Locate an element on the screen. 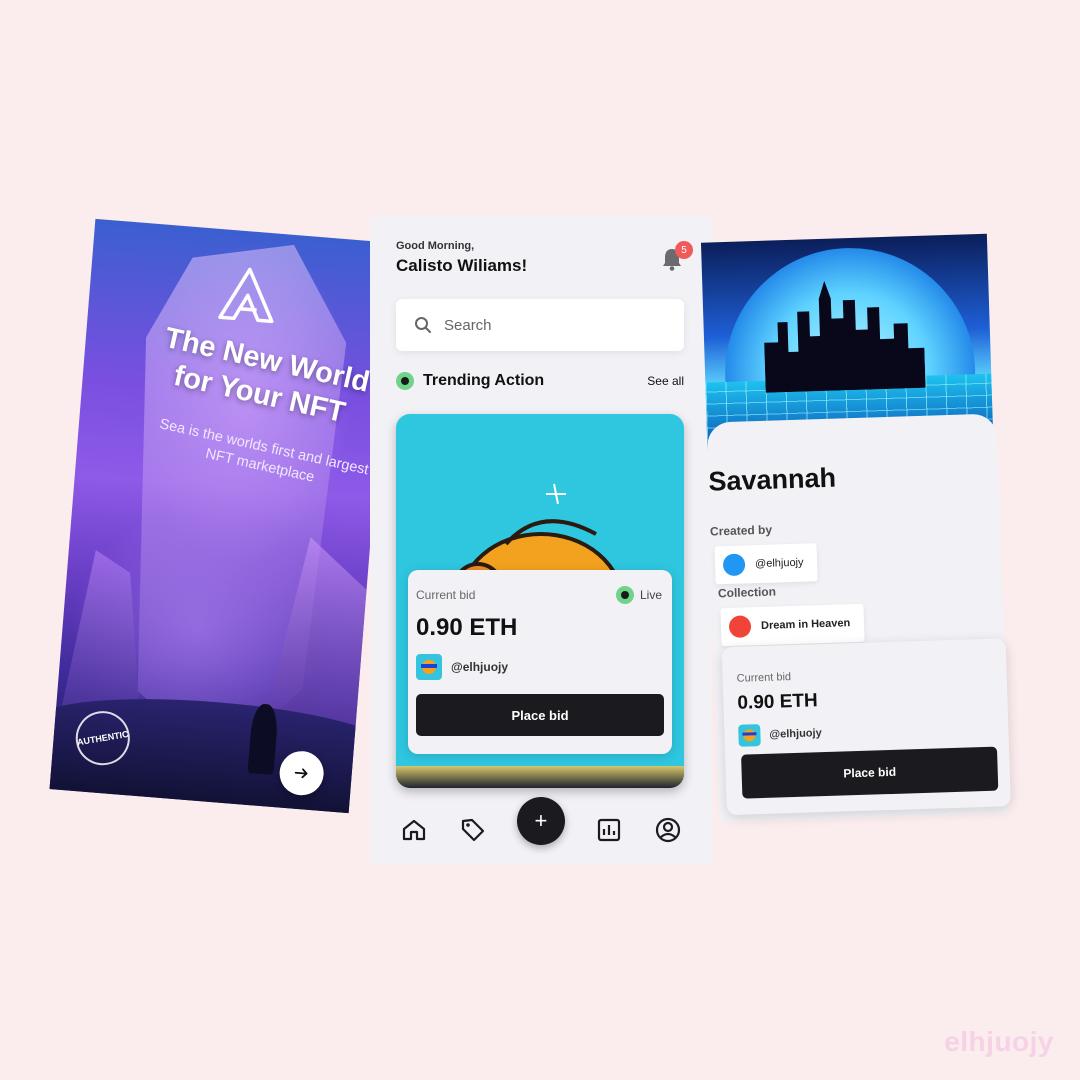  city-skyline-artwork is located at coordinates (845, 336).